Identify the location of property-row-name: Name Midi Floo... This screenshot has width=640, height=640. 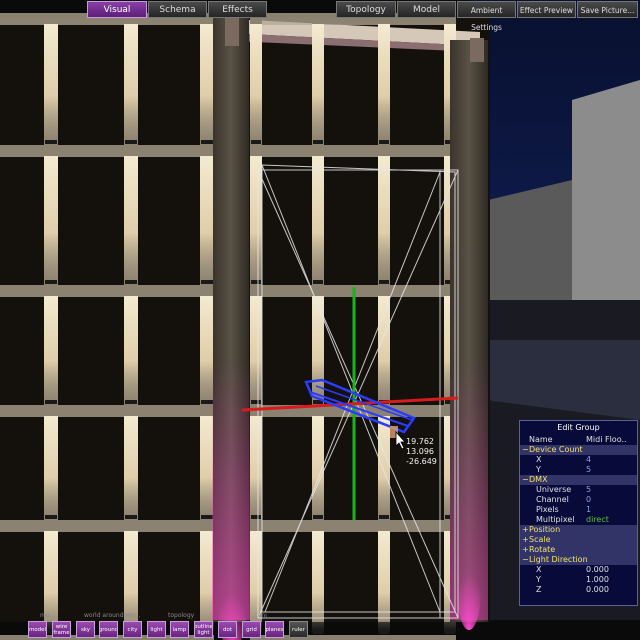
(578, 440).